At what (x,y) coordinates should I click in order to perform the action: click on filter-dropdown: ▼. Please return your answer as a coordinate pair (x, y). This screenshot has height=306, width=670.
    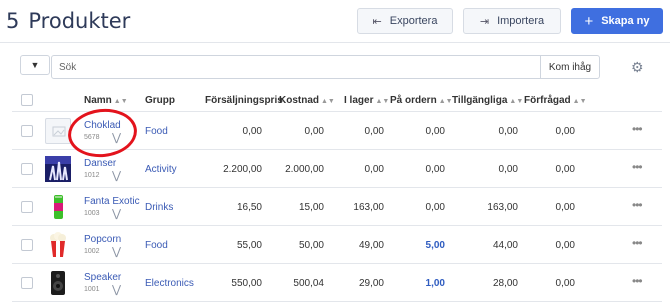
    Looking at the image, I should click on (35, 65).